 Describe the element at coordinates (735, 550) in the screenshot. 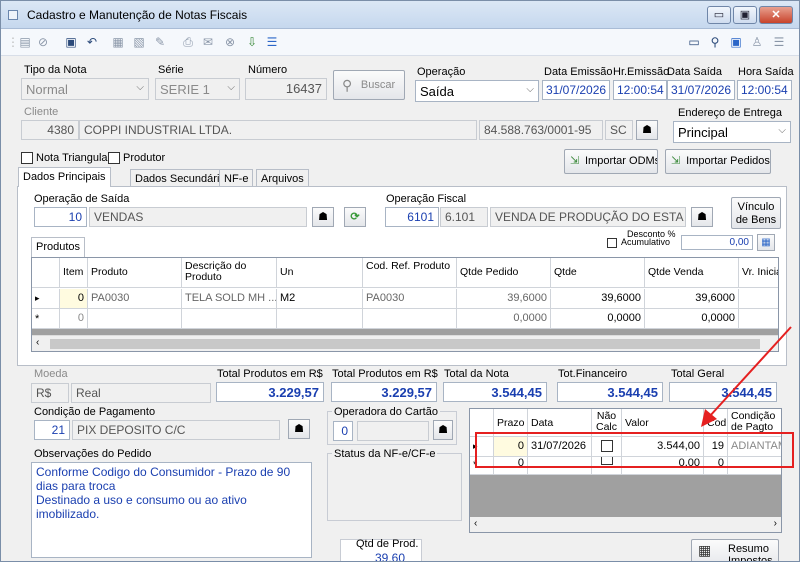

I see `resumo-impostos-button: ▦ Resumo Impostos` at that location.